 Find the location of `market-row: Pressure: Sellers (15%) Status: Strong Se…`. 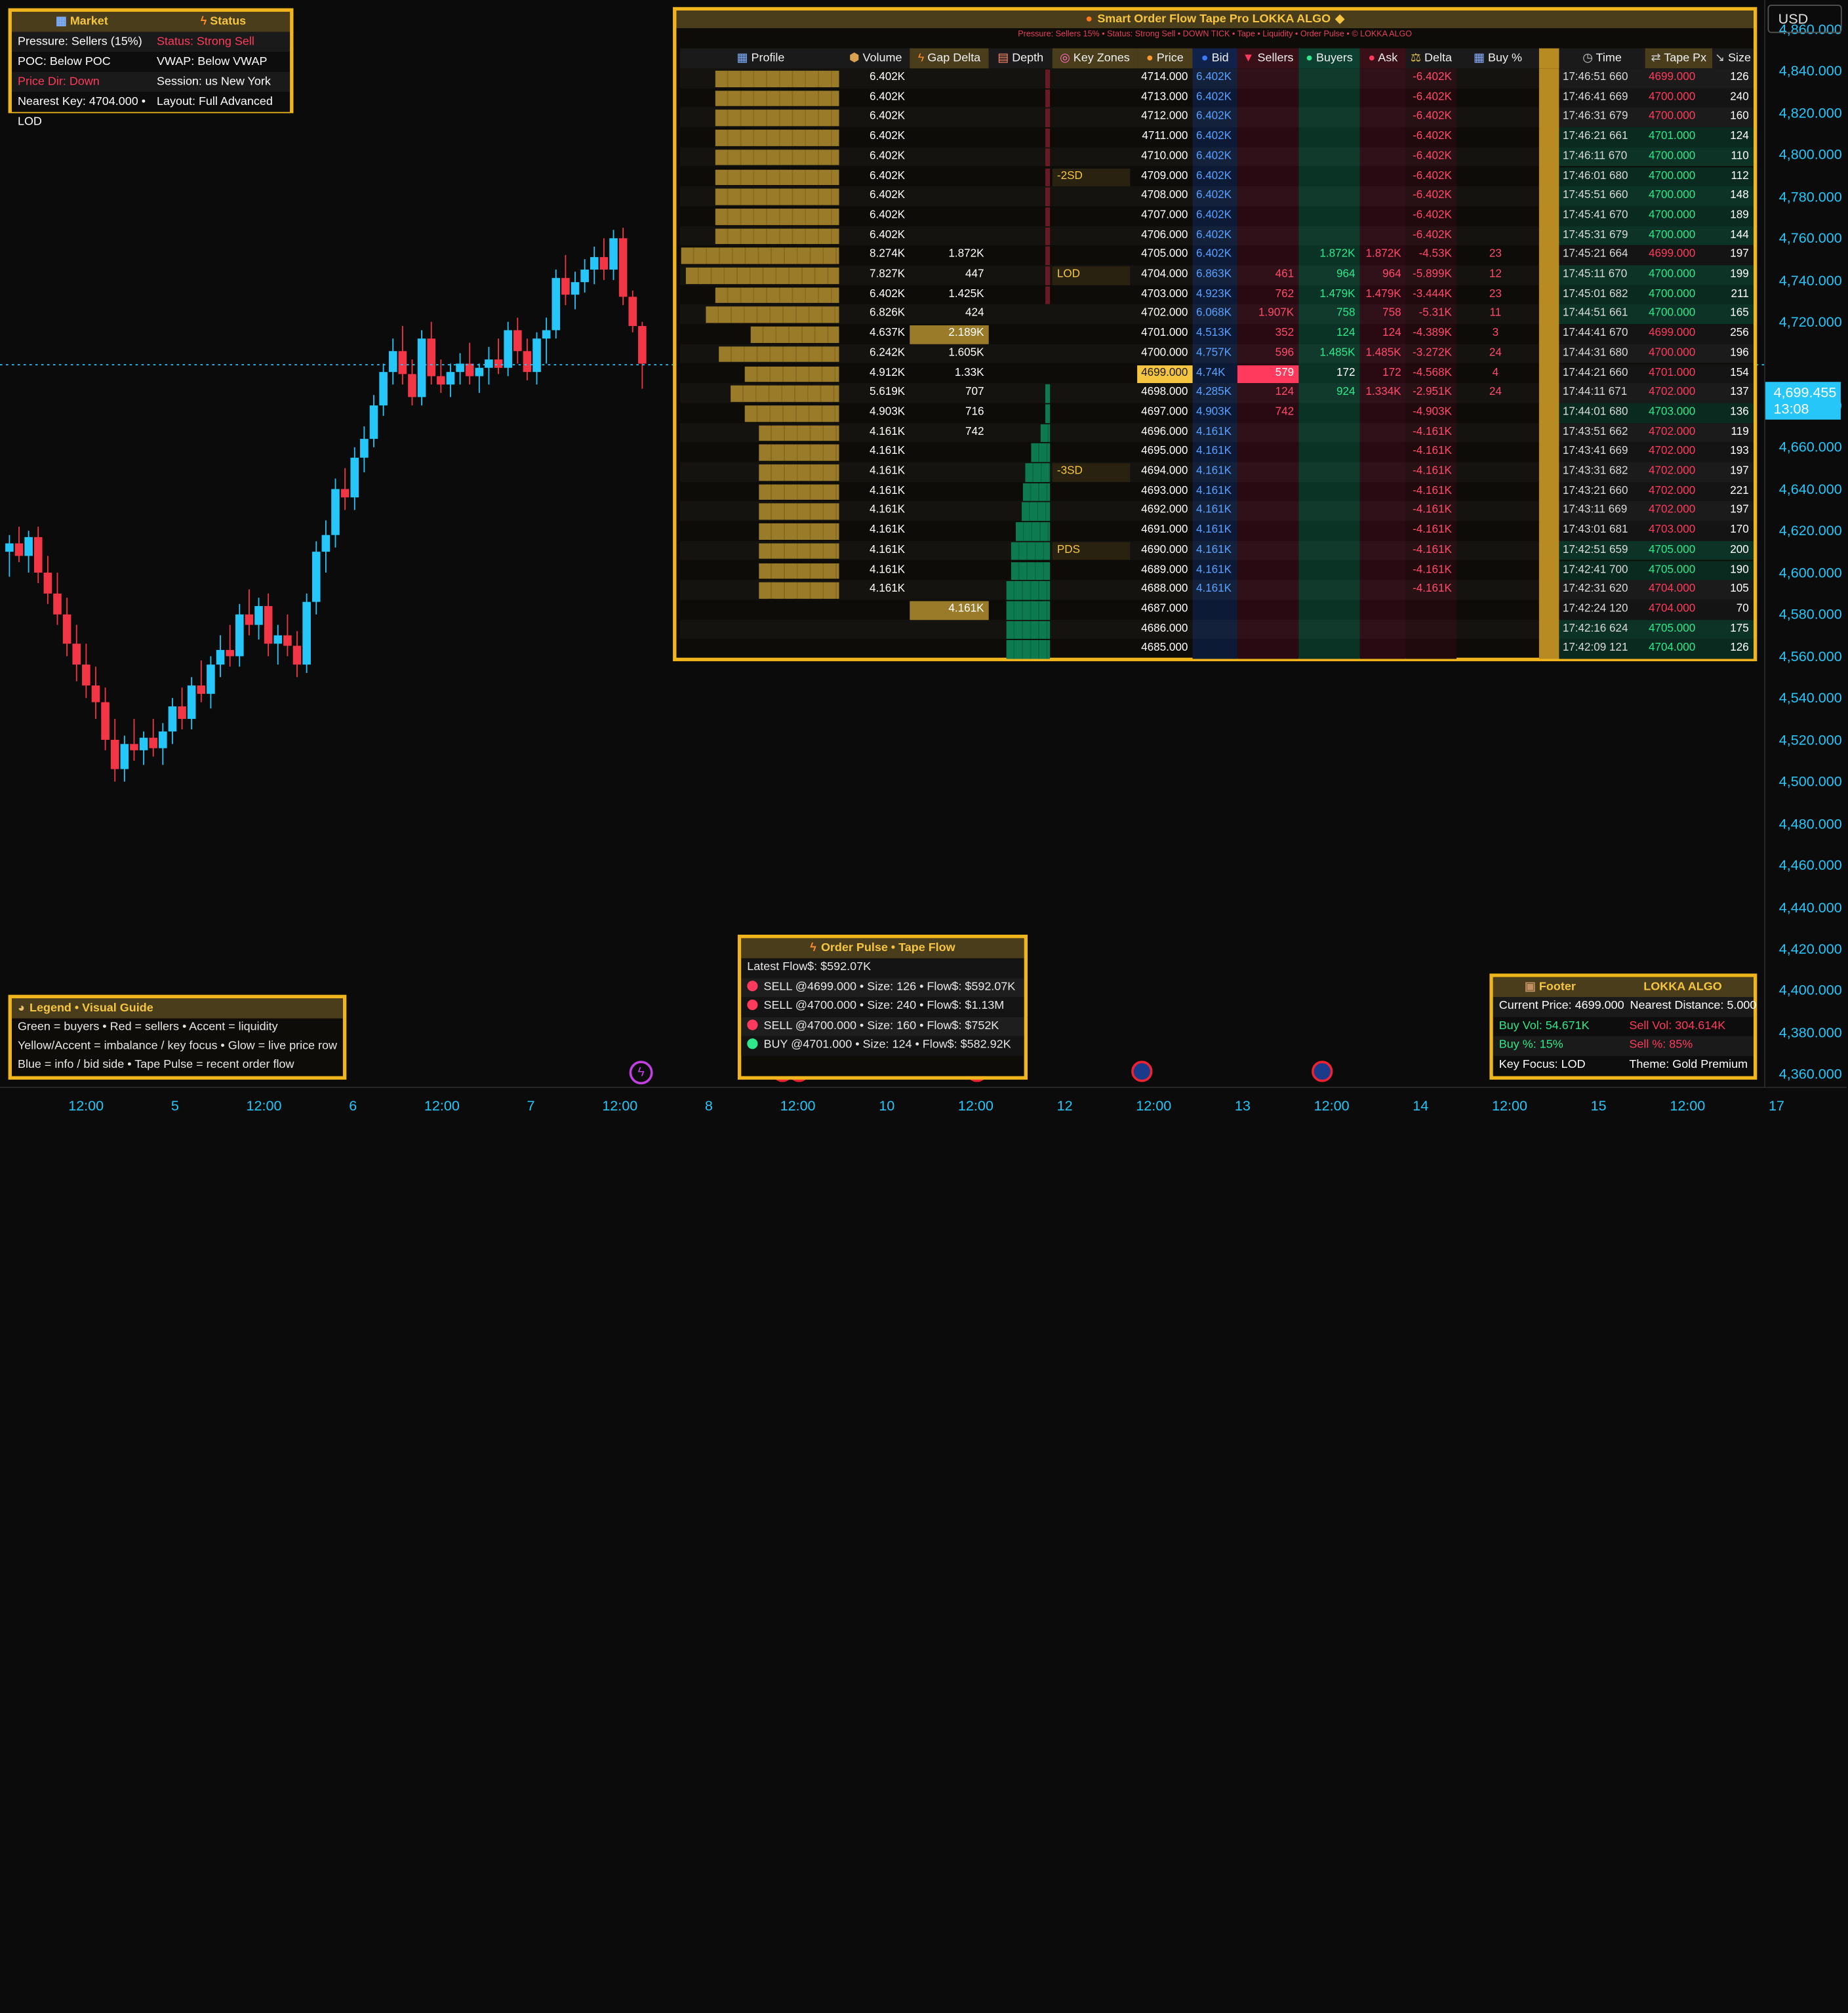

market-row: Pressure: Sellers (15%) Status: Strong Se… is located at coordinates (151, 41).